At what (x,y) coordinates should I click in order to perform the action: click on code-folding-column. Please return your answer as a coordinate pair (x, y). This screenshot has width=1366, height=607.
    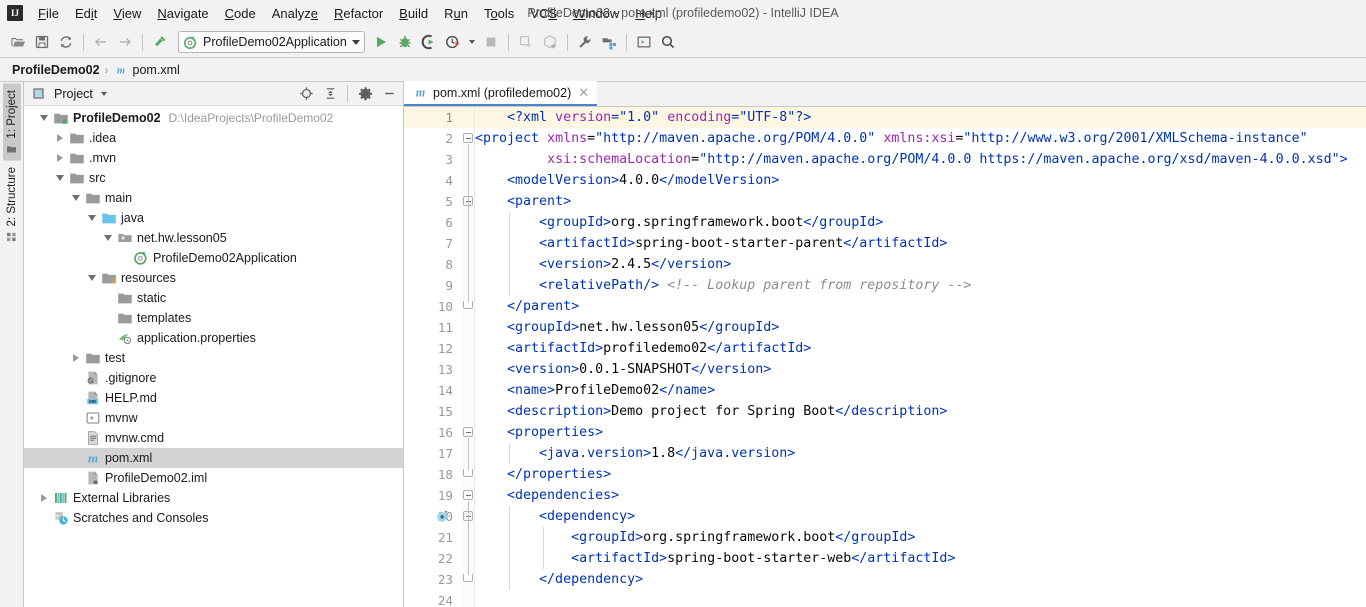
    Looking at the image, I should click on (468, 357).